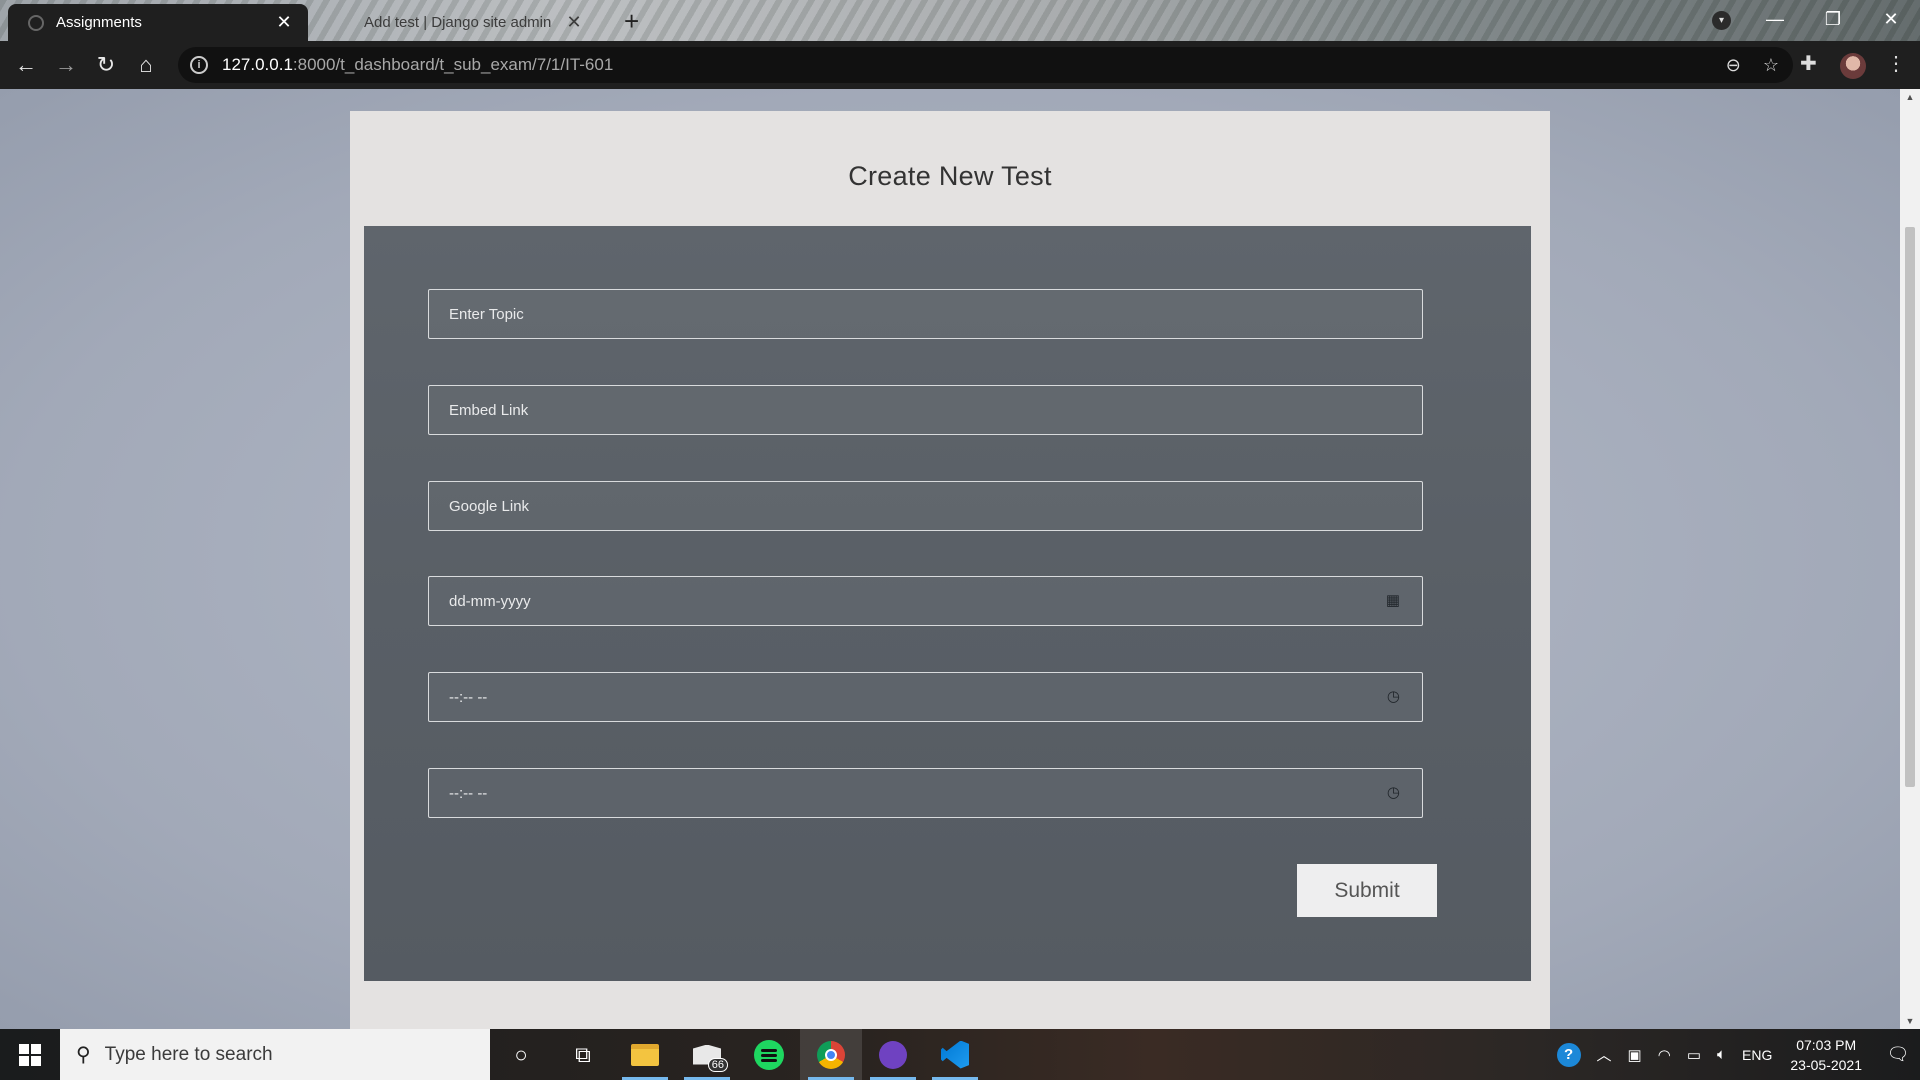  I want to click on mail-icon: 66, so click(707, 1054).